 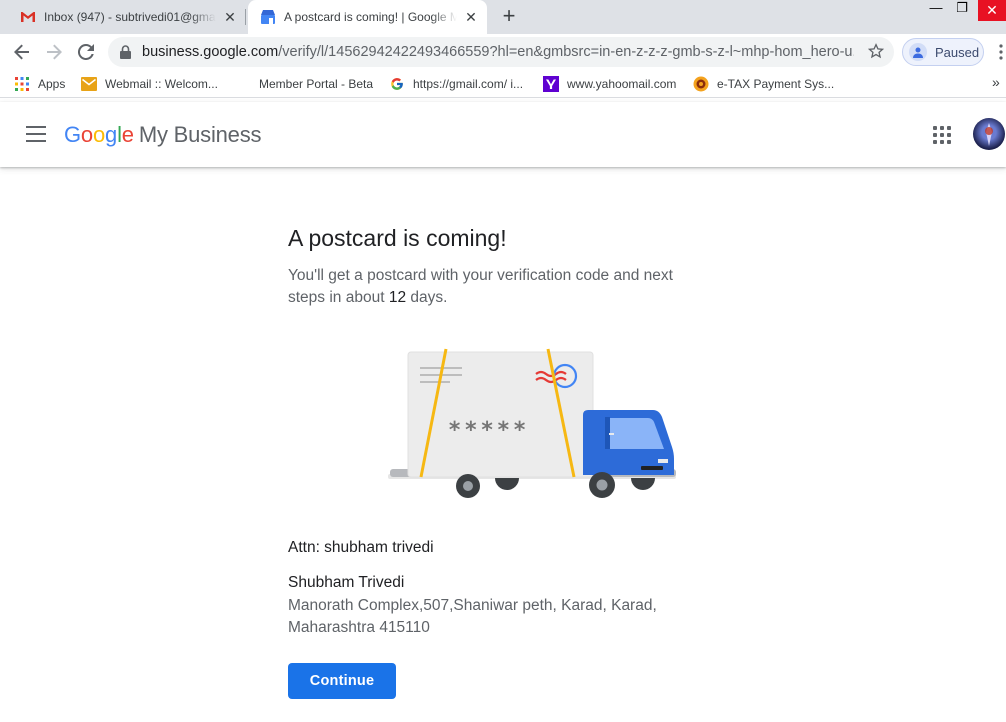 I want to click on product-name: My Business, so click(x=200, y=134).